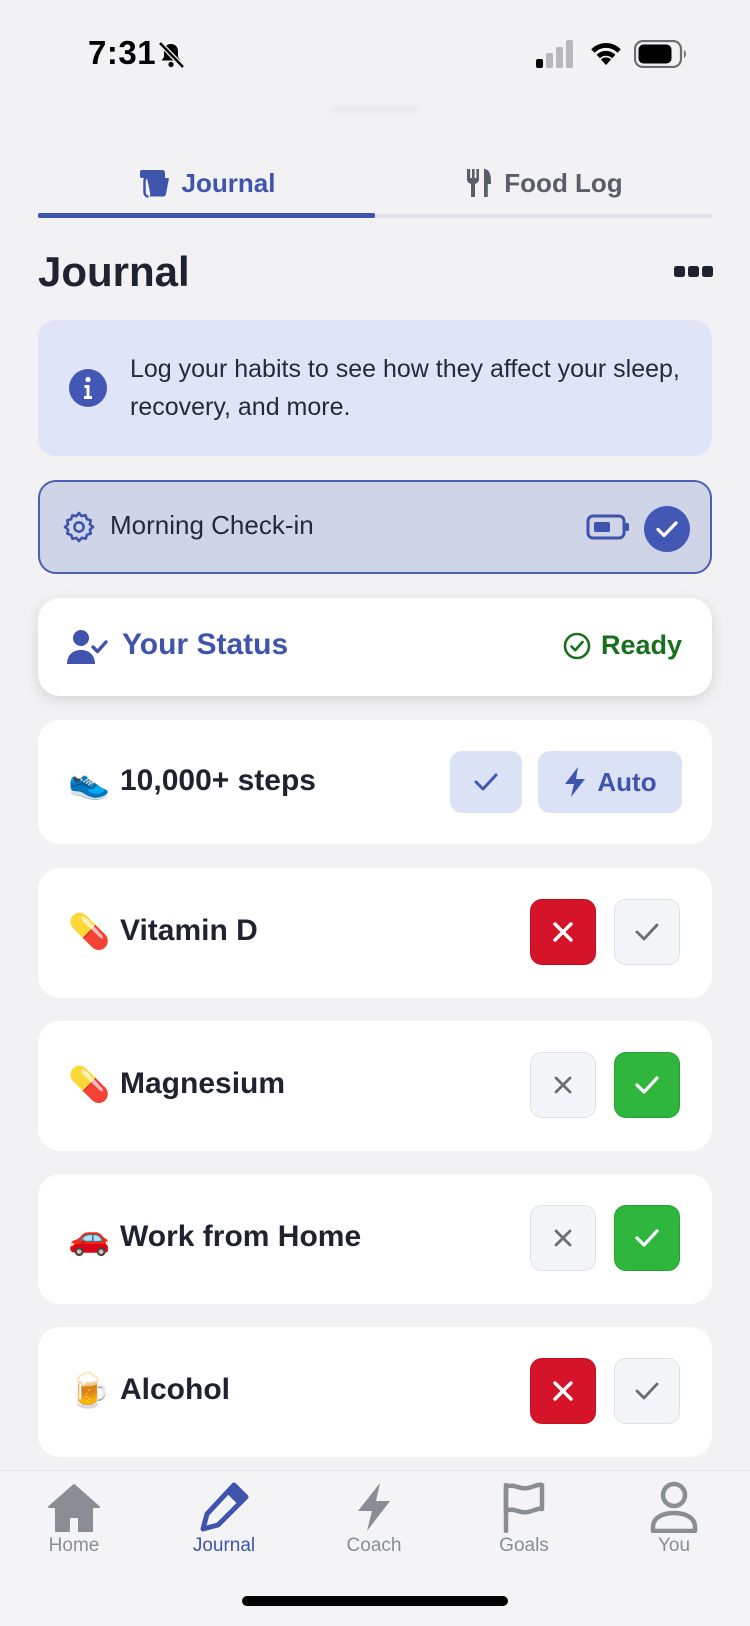  What do you see at coordinates (87, 647) in the screenshot?
I see `user-check-icon` at bounding box center [87, 647].